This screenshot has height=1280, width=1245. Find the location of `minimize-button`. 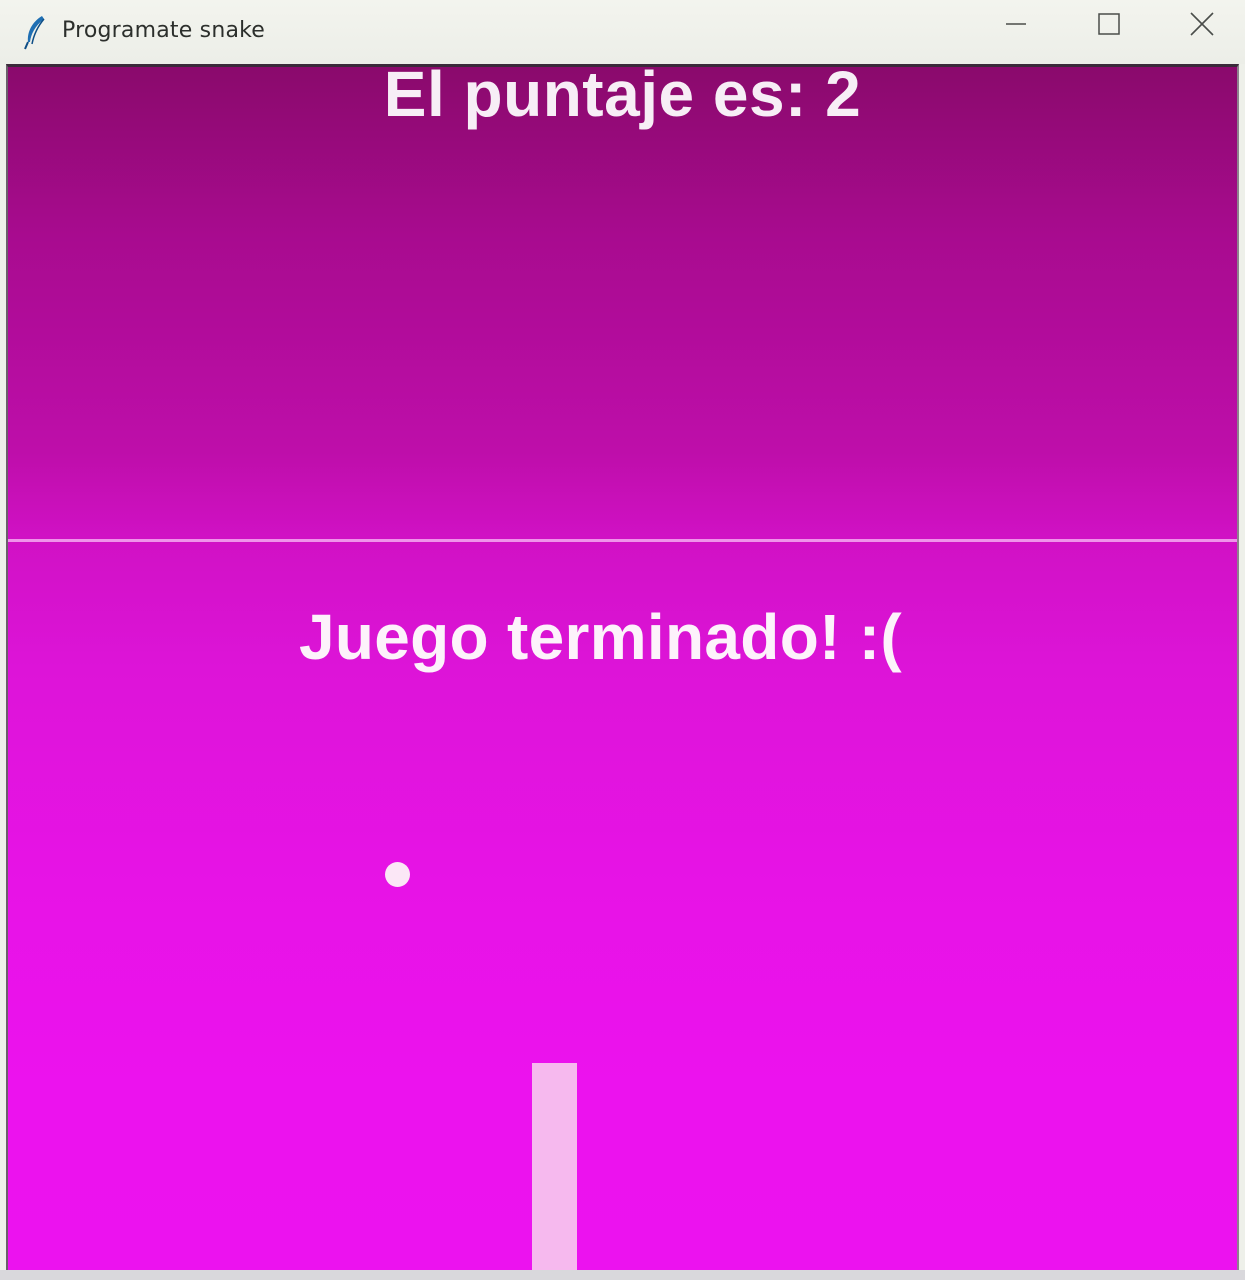

minimize-button is located at coordinates (1016, 26).